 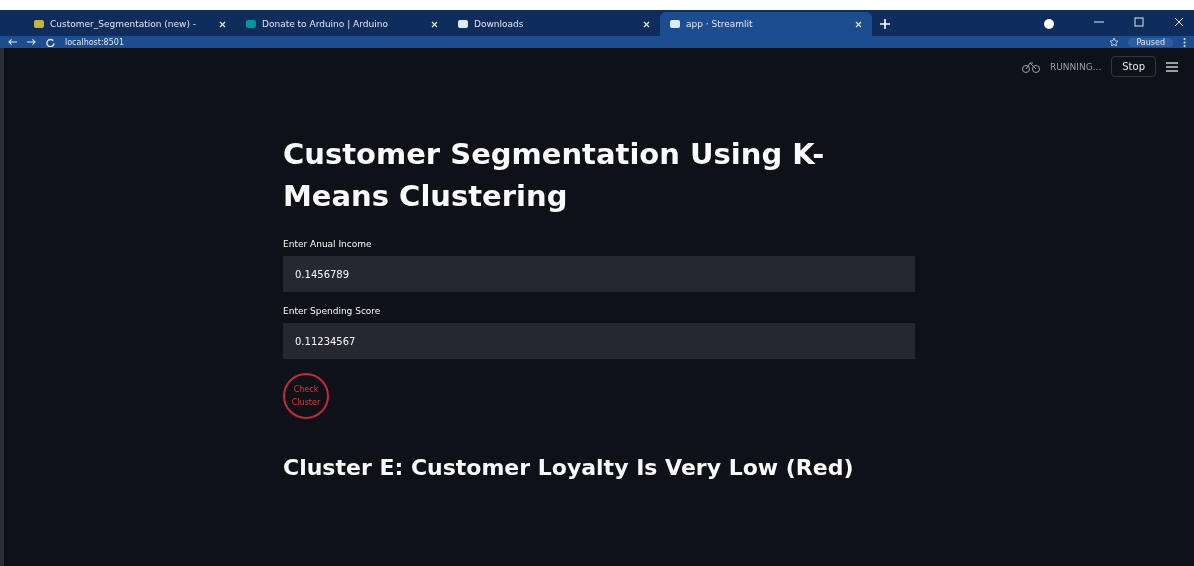 I want to click on back-icon, so click(x=12, y=42).